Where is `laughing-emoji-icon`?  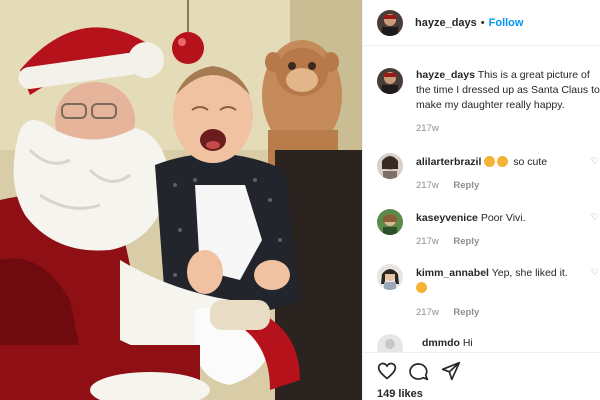 laughing-emoji-icon is located at coordinates (421, 287).